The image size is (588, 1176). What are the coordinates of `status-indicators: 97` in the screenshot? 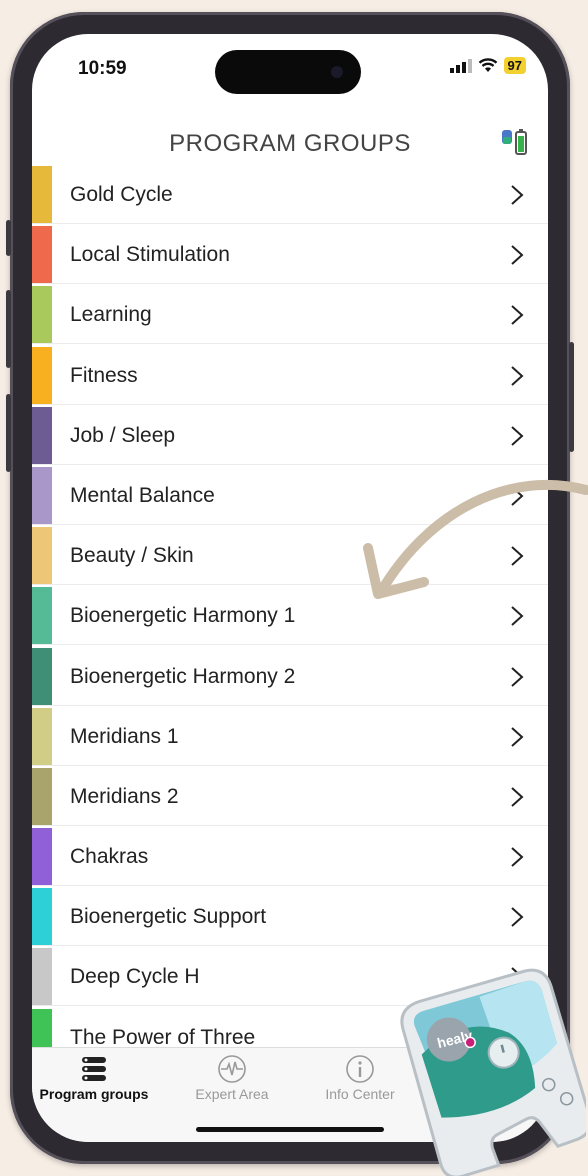 It's located at (487, 65).